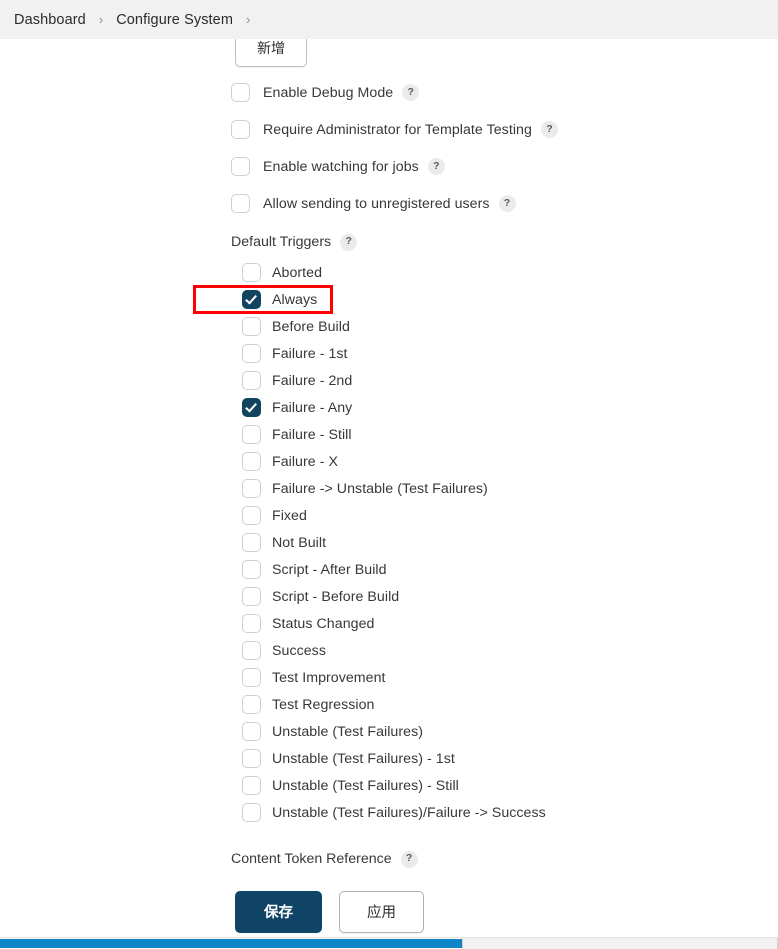 This screenshot has width=778, height=949. What do you see at coordinates (363, 758) in the screenshot?
I see `trigger-label: Unstable (Test Failures) - 1st` at bounding box center [363, 758].